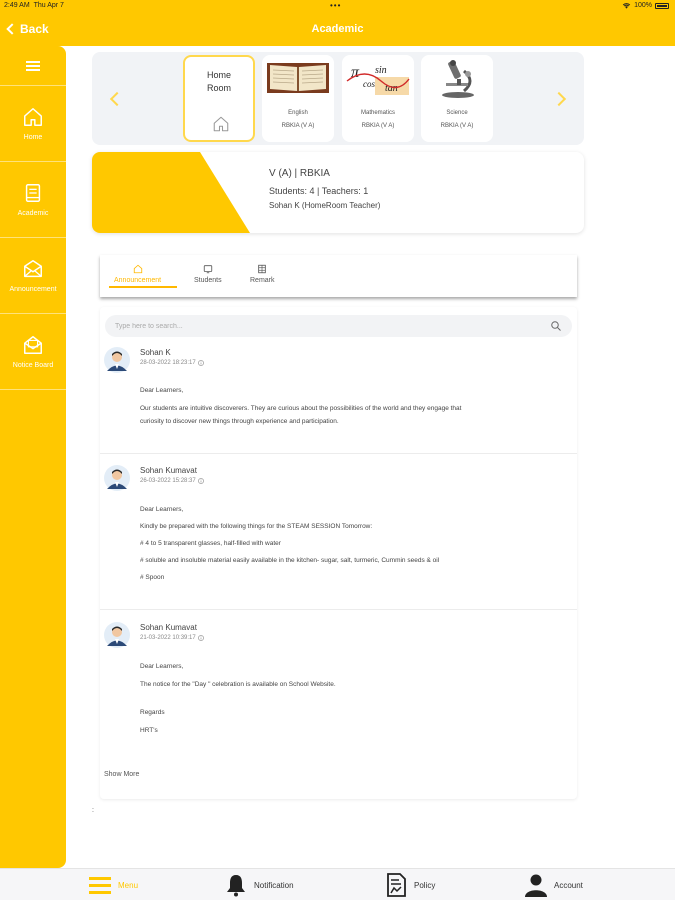  Describe the element at coordinates (168, 638) in the screenshot. I see `post-date-text: 21-03-2022 10:39:17` at that location.